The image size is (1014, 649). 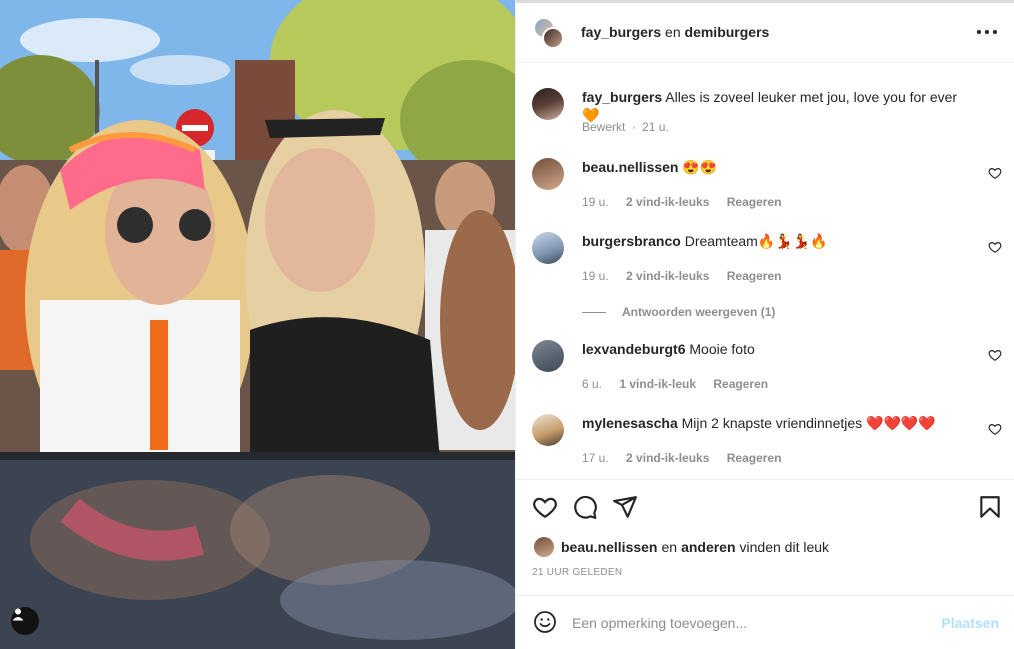 What do you see at coordinates (990, 507) in the screenshot?
I see `bookmark-icon` at bounding box center [990, 507].